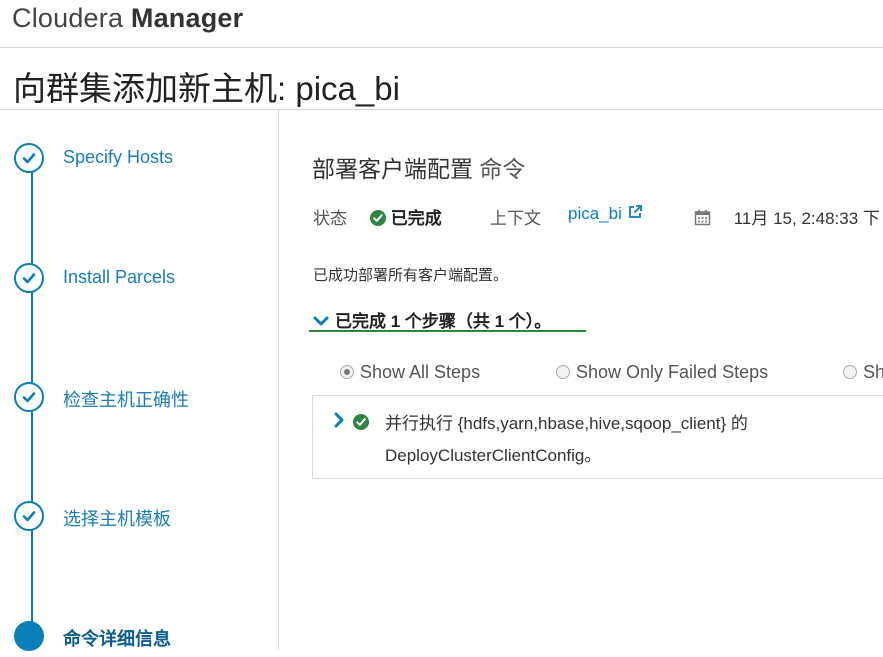 The height and width of the screenshot is (657, 883). What do you see at coordinates (873, 372) in the screenshot?
I see `filter-show-running-label: Sh` at bounding box center [873, 372].